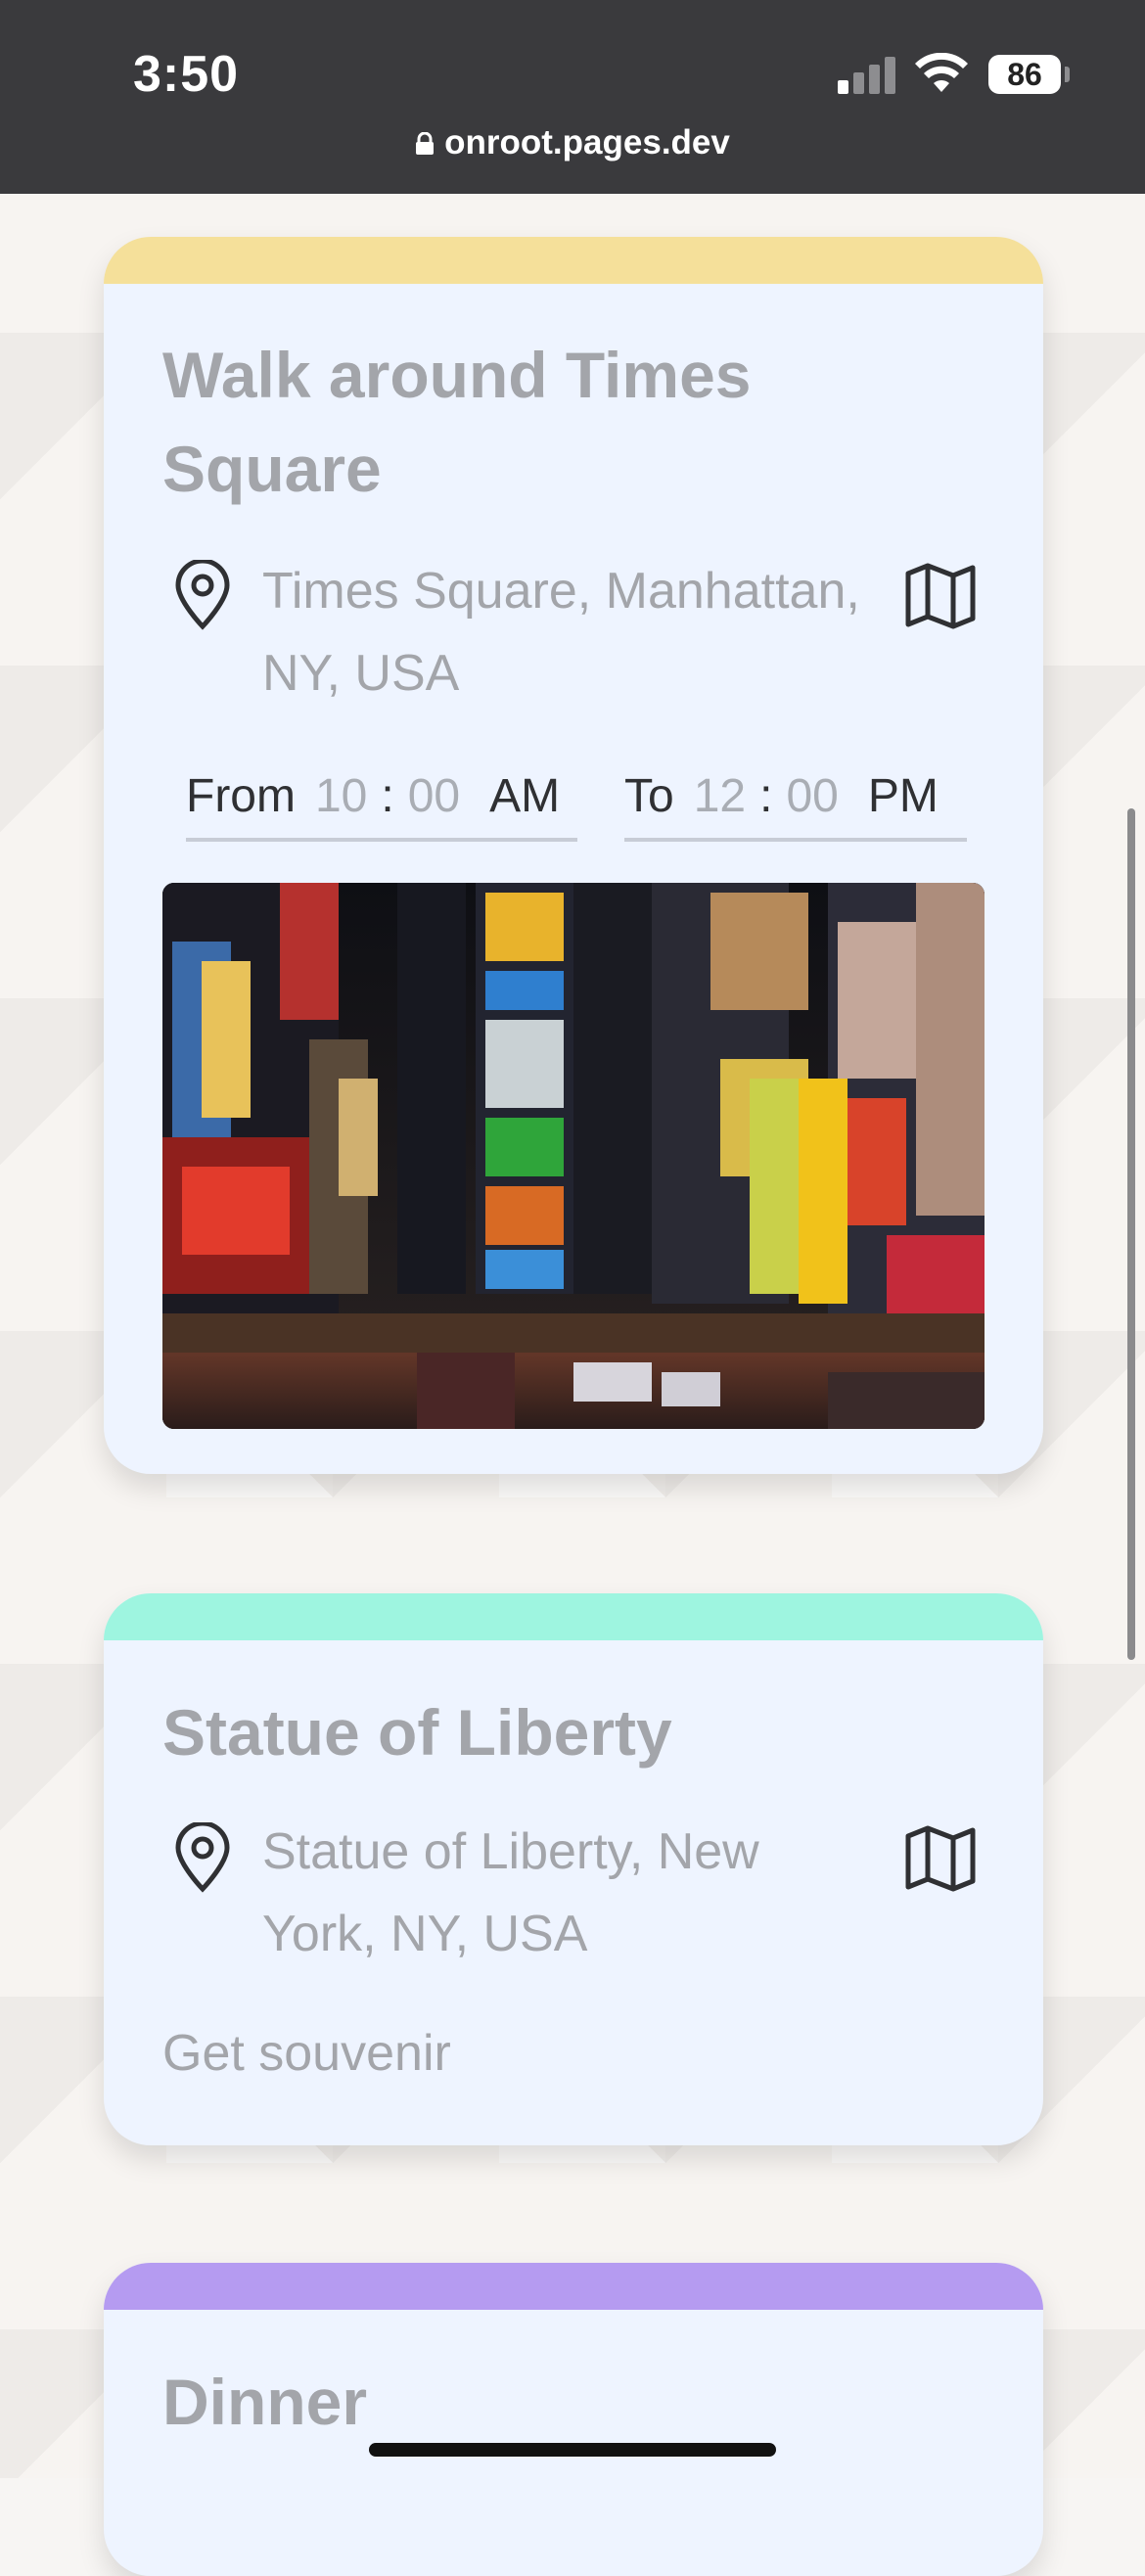 The height and width of the screenshot is (2576, 1145). What do you see at coordinates (186, 74) in the screenshot?
I see `clock: 3:50` at bounding box center [186, 74].